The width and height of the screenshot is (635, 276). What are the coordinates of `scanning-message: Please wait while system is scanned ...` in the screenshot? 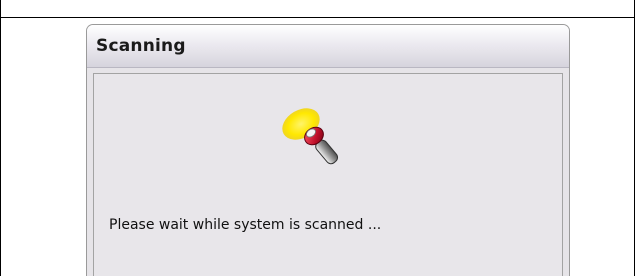 It's located at (245, 225).